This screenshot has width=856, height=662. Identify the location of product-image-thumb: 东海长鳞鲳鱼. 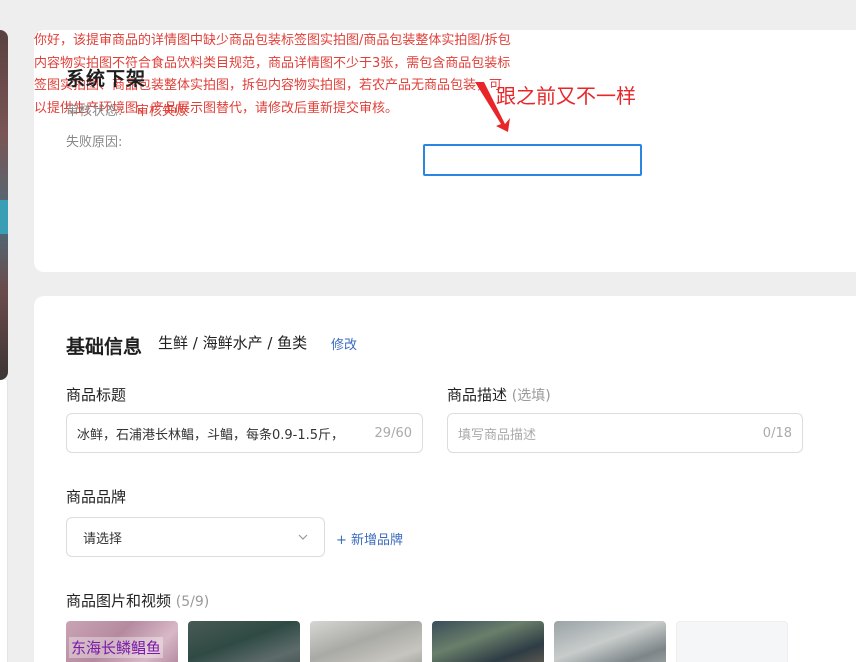
(122, 641).